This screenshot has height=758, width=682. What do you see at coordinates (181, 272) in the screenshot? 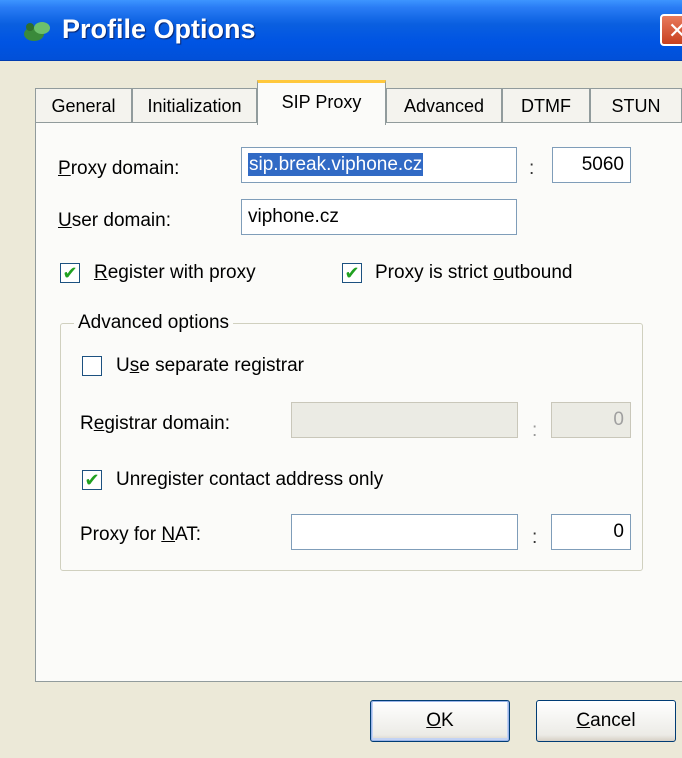
I see `register-label-text: egister with proxy` at bounding box center [181, 272].